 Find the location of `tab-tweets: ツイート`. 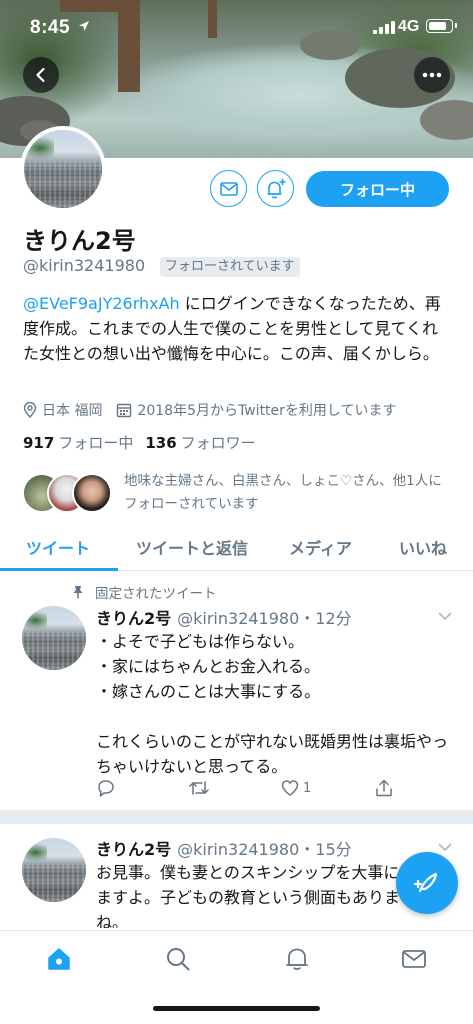

tab-tweets: ツイート is located at coordinates (58, 547).